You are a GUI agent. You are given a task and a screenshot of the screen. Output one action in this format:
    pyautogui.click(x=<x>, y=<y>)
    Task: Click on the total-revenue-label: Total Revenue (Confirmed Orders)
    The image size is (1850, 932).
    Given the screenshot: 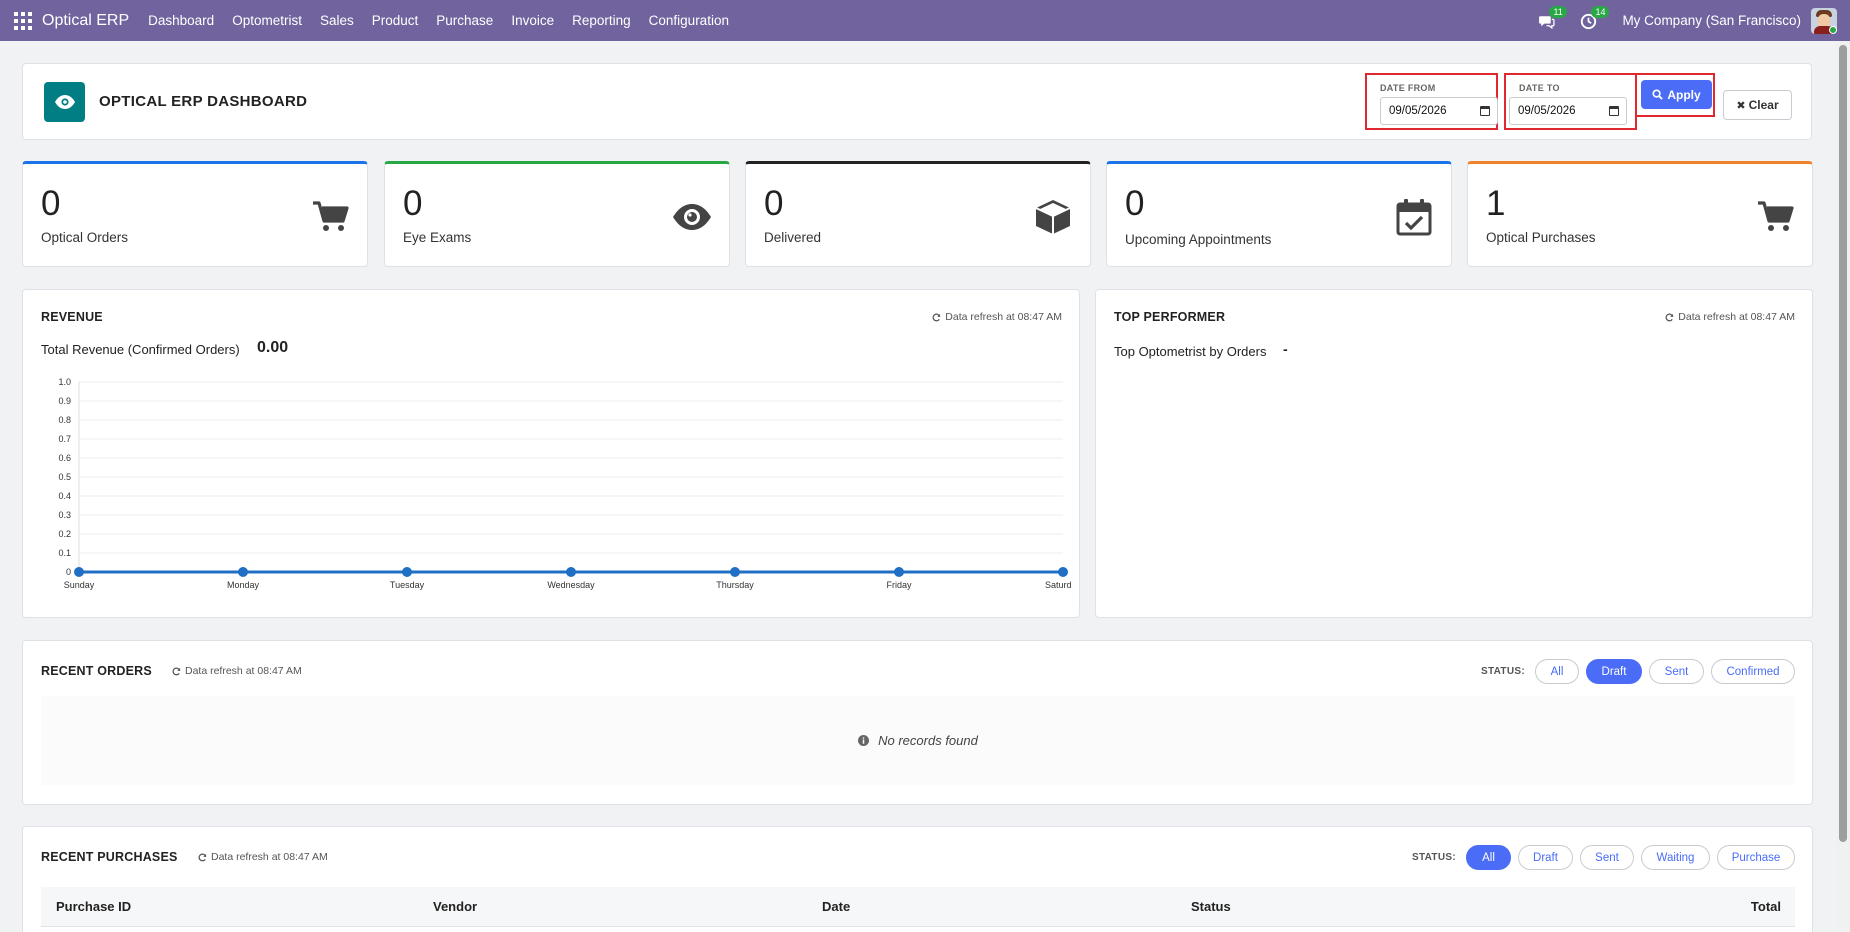 What is the action you would take?
    pyautogui.click(x=140, y=349)
    